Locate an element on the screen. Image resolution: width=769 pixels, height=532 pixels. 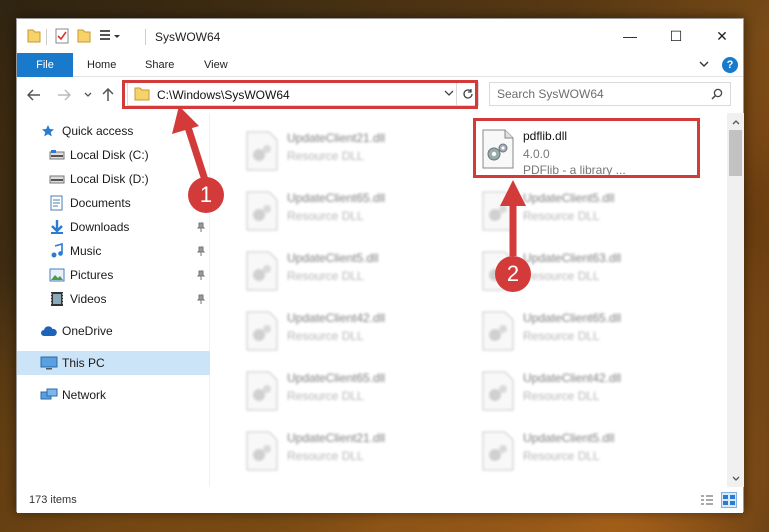
sidebar-item-network: Network is located at coordinates (113, 395).